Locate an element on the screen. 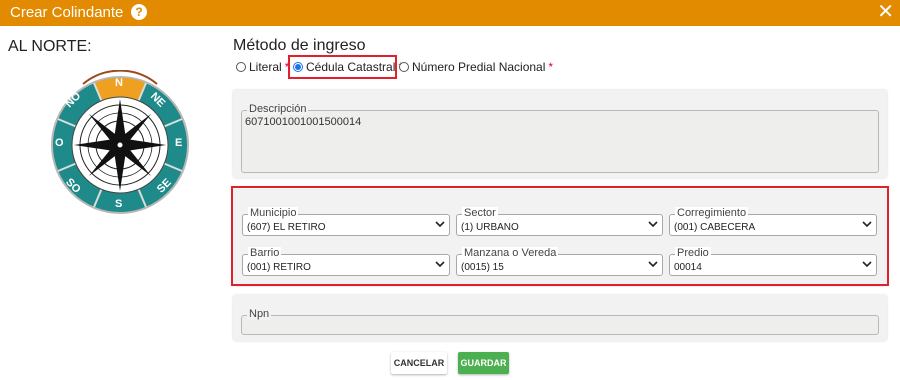 This screenshot has width=900, height=380. radio-literal-label: Literal is located at coordinates (265, 67).